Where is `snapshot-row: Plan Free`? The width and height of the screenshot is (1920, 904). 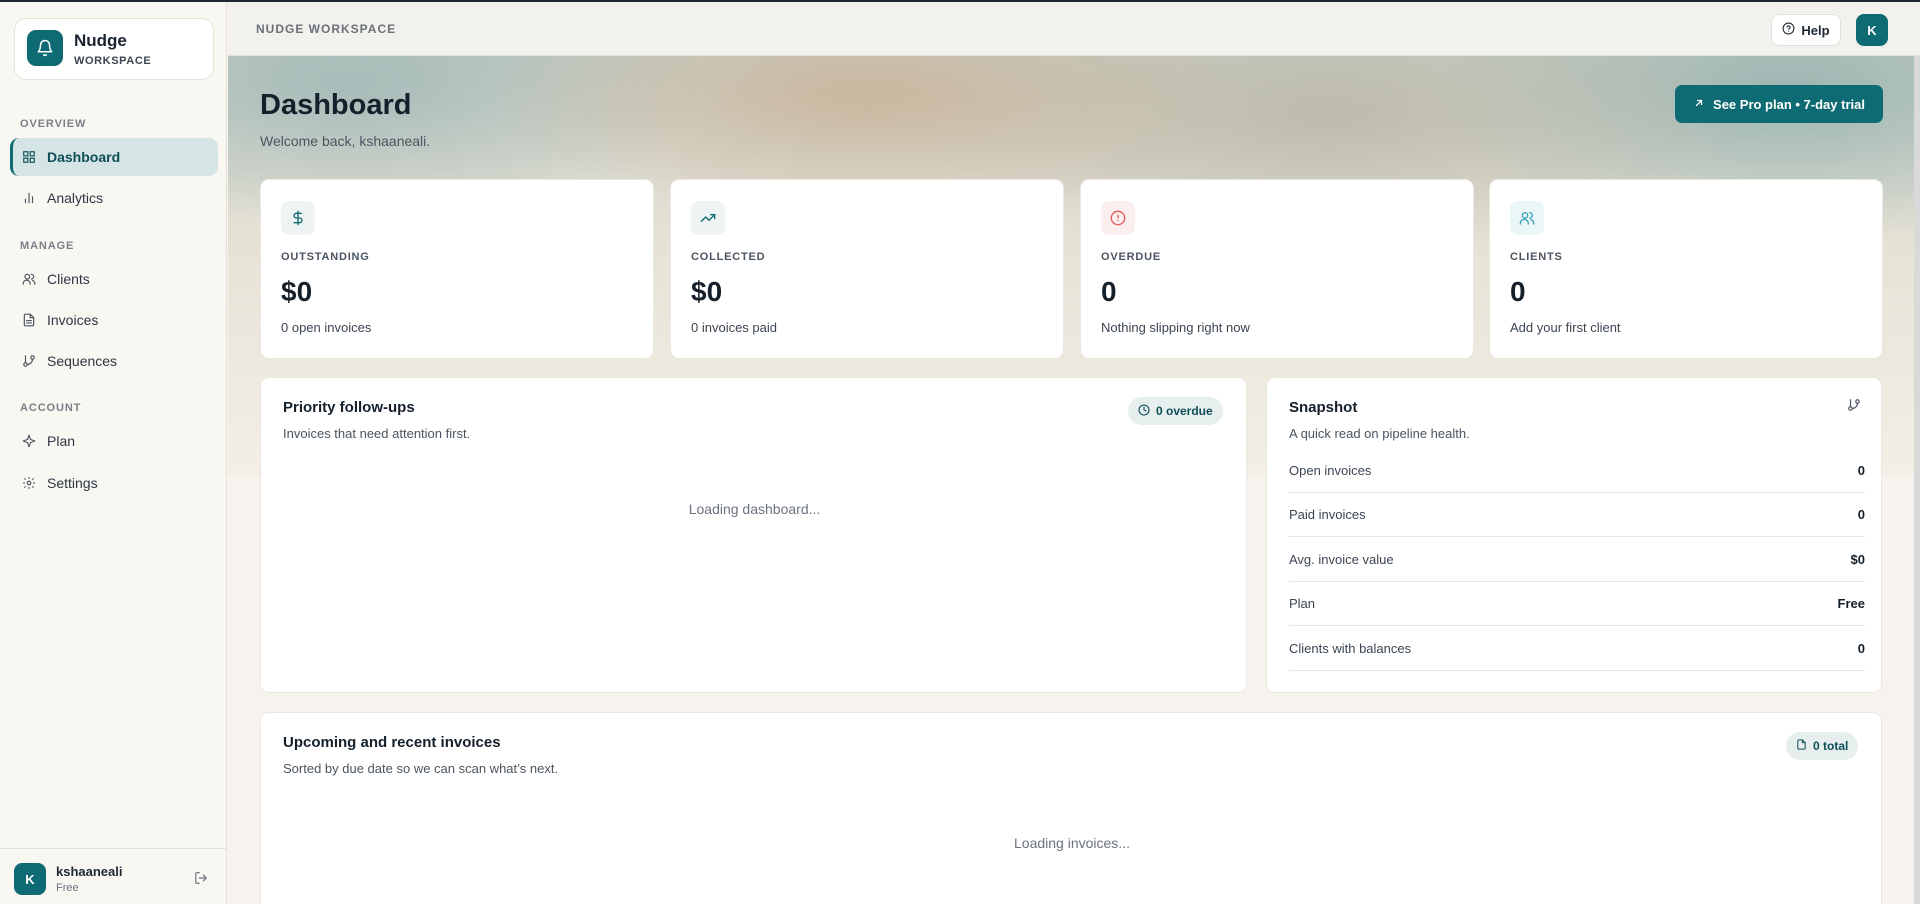
snapshot-row: Plan Free is located at coordinates (1577, 604).